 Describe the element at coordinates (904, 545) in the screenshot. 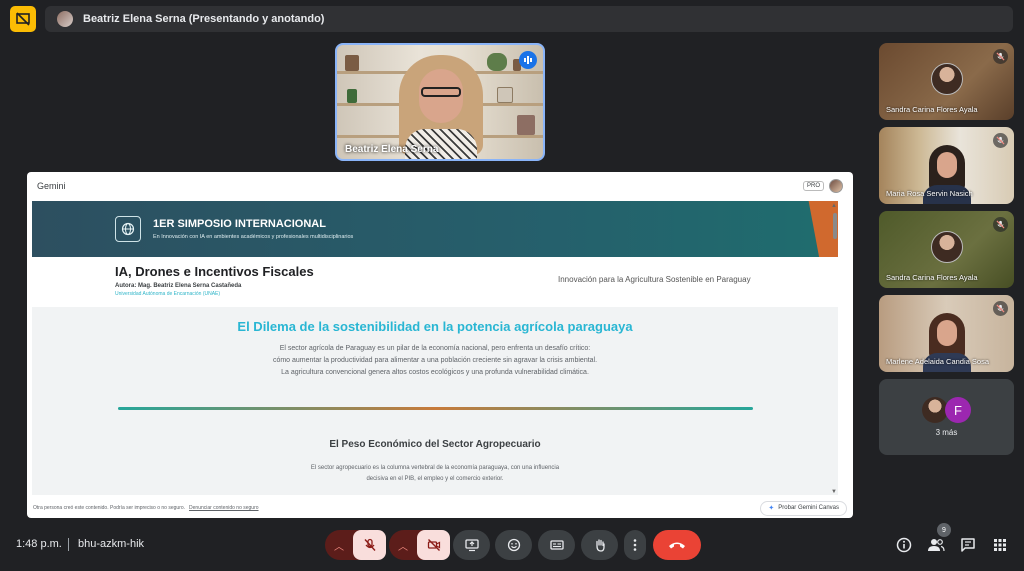

I see `info-icon` at that location.